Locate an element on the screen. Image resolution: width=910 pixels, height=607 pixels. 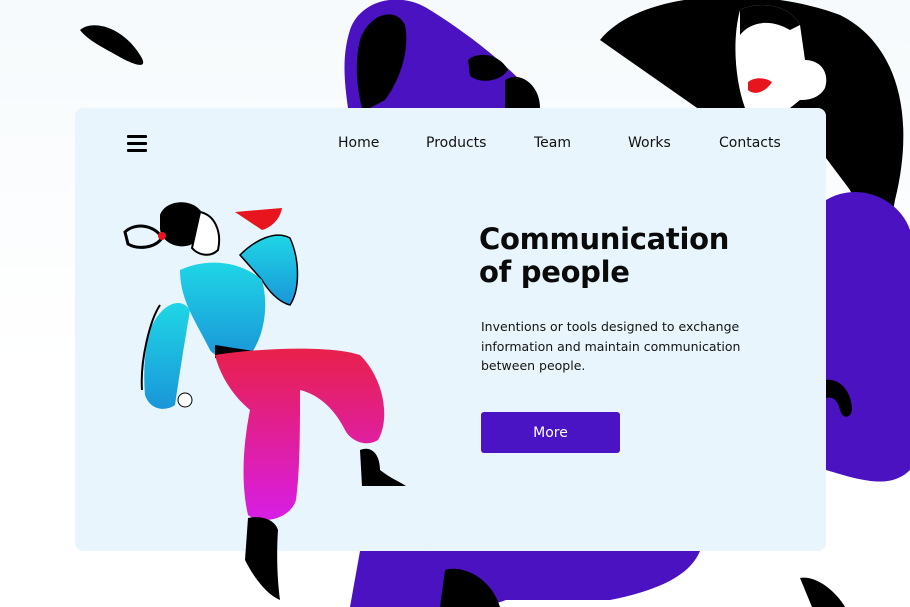
body-shape is located at coordinates (868, 336).